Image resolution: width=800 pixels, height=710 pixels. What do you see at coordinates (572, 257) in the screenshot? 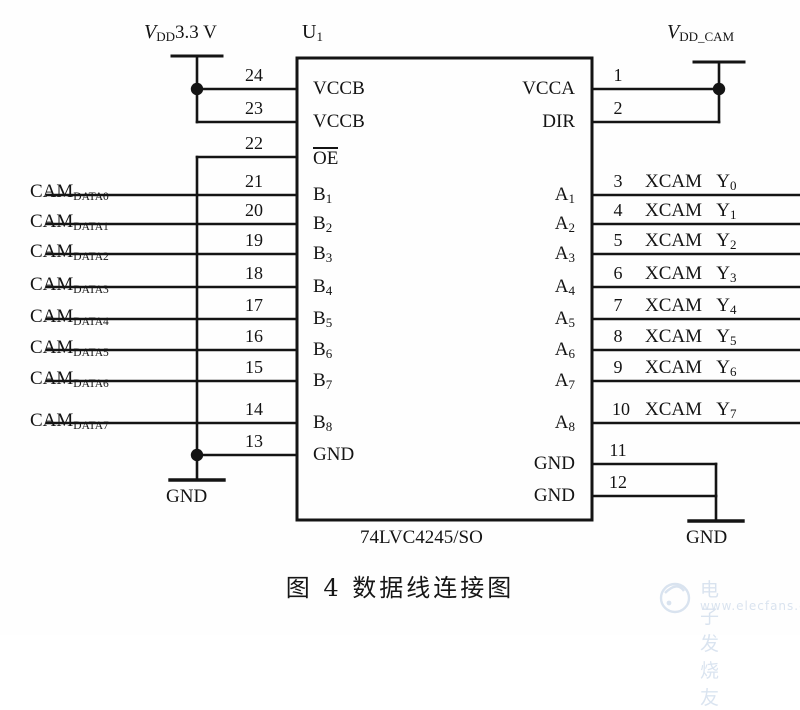
I see `pin-name-a3-index: 3` at bounding box center [572, 257].